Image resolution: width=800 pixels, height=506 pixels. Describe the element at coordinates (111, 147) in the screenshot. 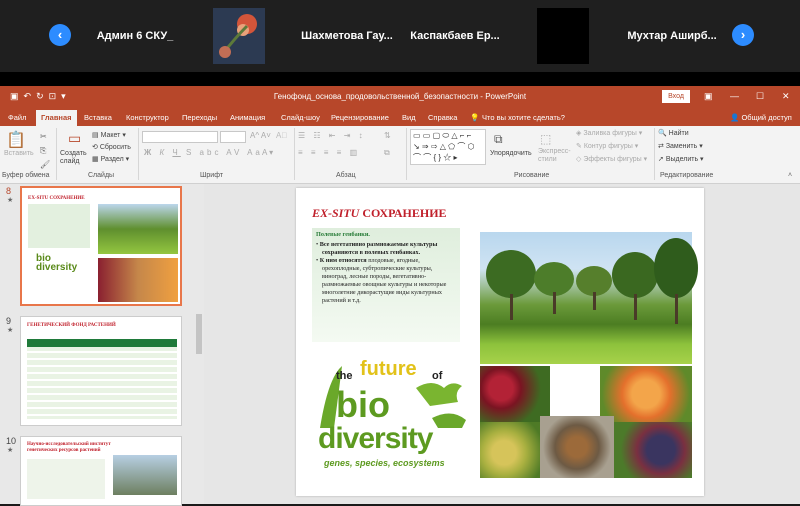

I see `reset-button: ⟲ Сбросить` at that location.